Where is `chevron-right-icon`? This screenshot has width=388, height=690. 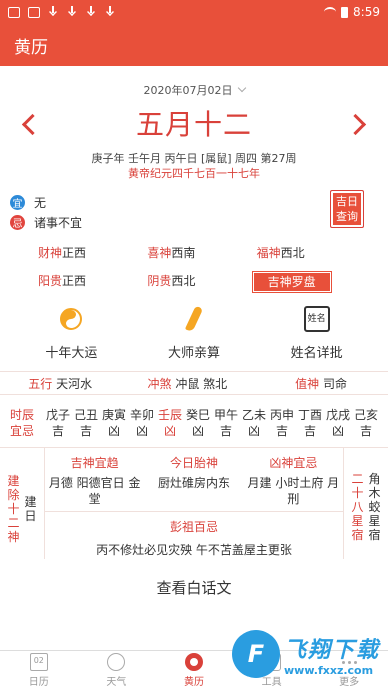
chevron-right-icon is located at coordinates (355, 124).